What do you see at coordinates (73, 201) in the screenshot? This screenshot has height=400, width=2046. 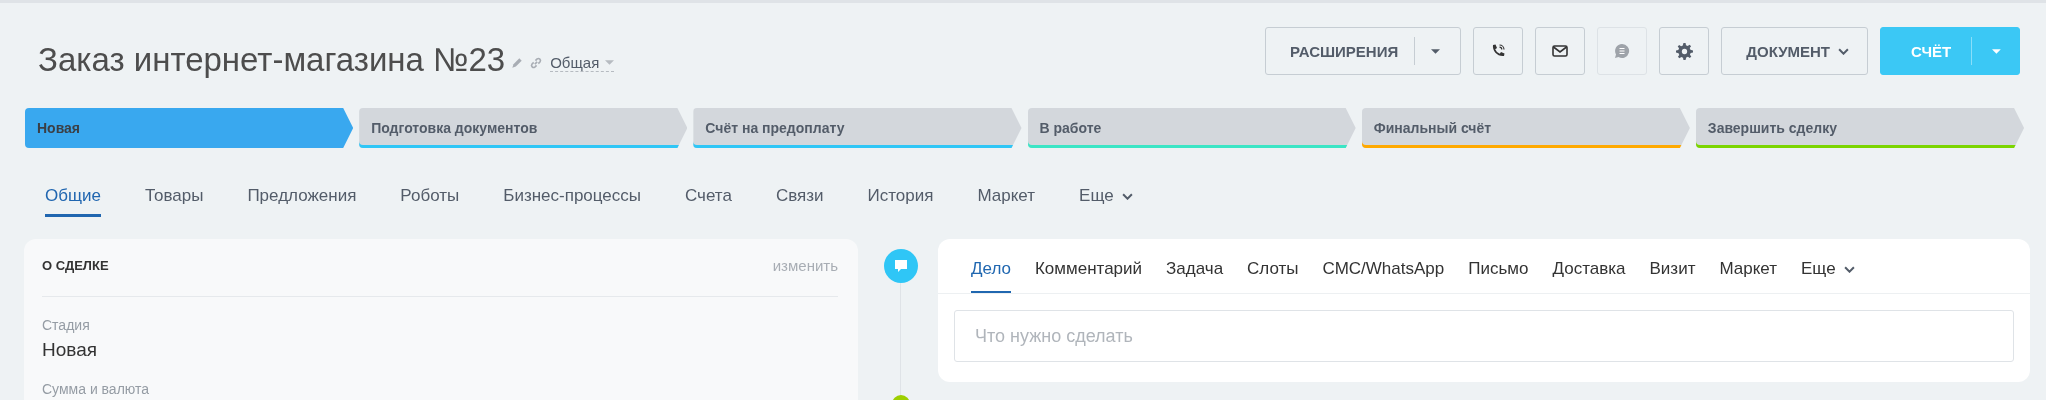 I see `tab: Общие` at bounding box center [73, 201].